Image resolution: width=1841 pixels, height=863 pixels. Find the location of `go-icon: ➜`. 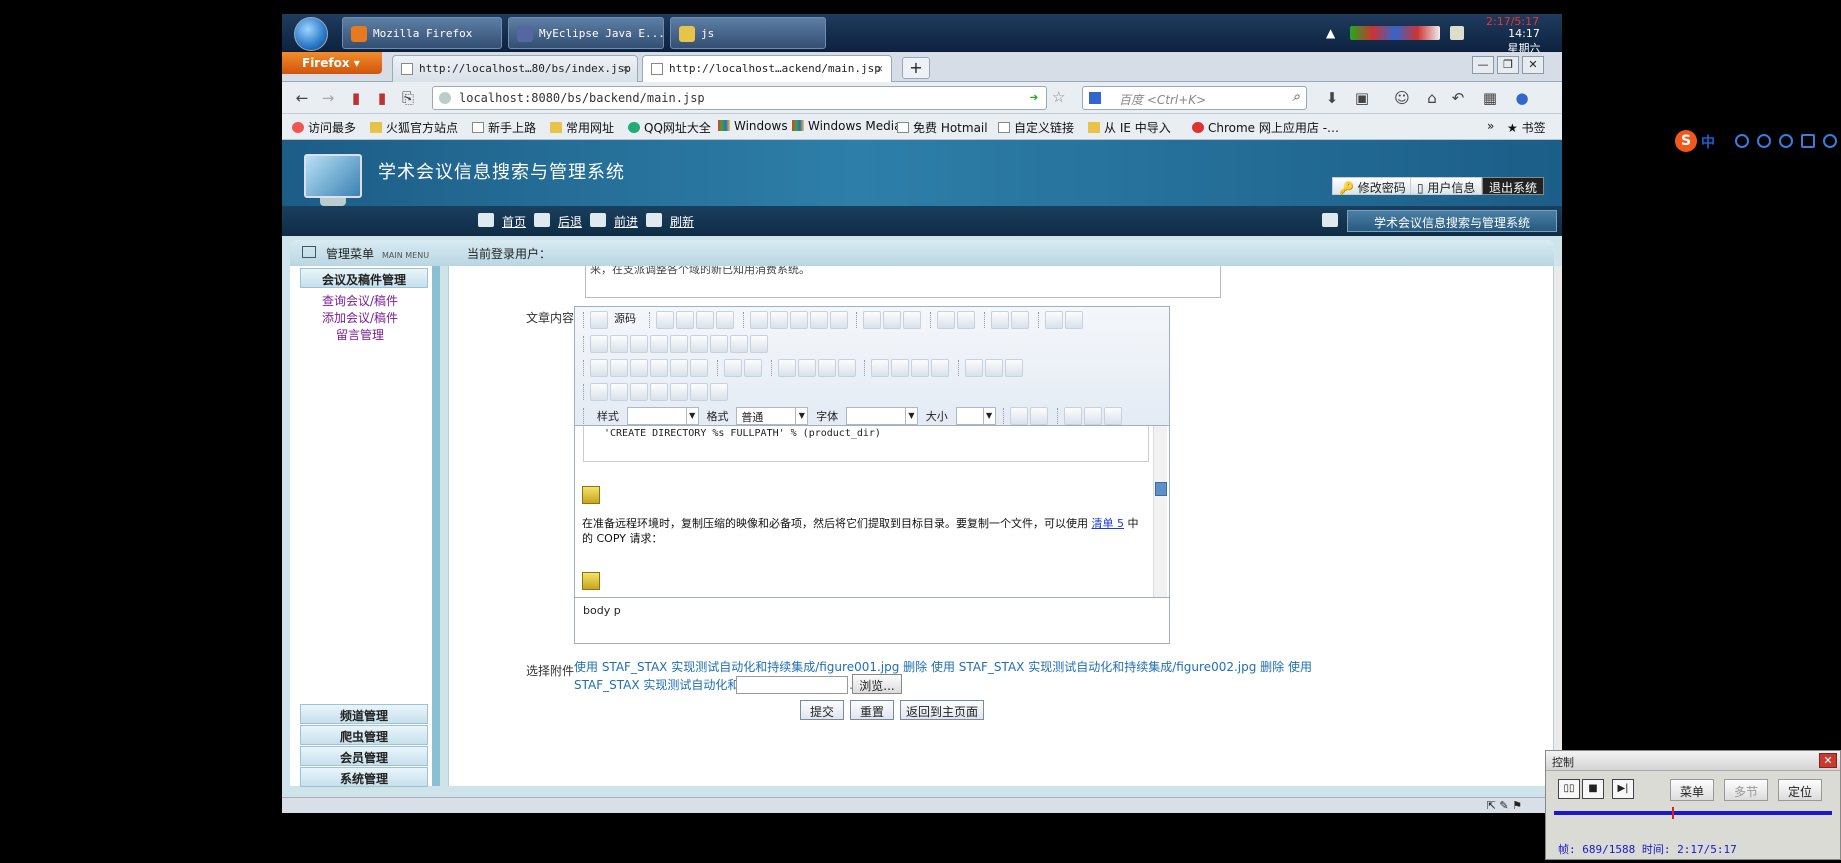

go-icon: ➜ is located at coordinates (1034, 98).